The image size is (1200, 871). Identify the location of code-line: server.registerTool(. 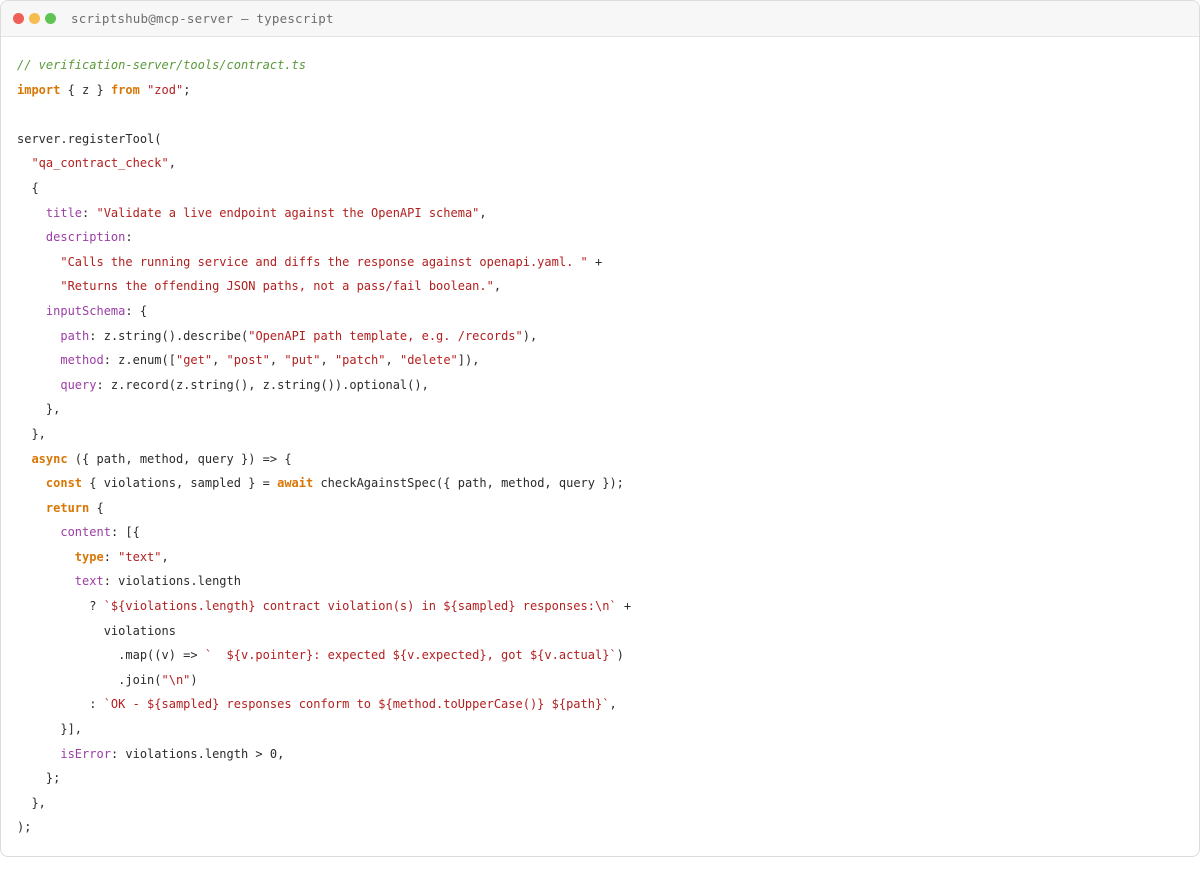
(324, 139).